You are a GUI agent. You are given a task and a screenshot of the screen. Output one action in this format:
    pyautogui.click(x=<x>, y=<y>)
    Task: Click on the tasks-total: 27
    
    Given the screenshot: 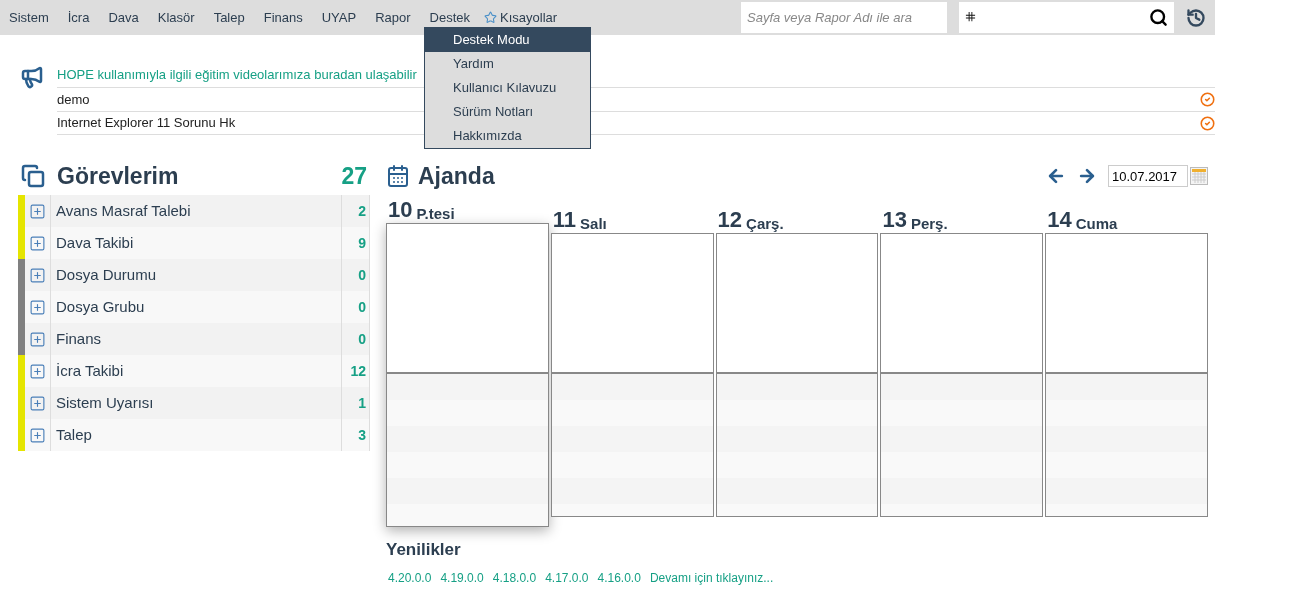 What is the action you would take?
    pyautogui.click(x=354, y=176)
    